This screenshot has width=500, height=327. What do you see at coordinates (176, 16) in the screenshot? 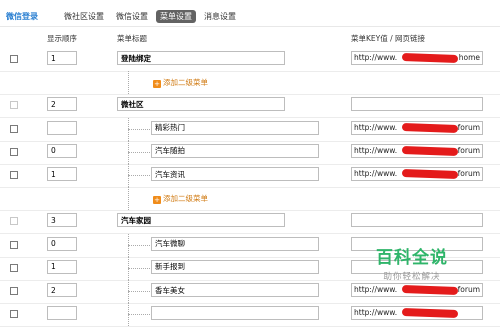
I see `tab-menu-settings: 菜单设置` at bounding box center [176, 16].